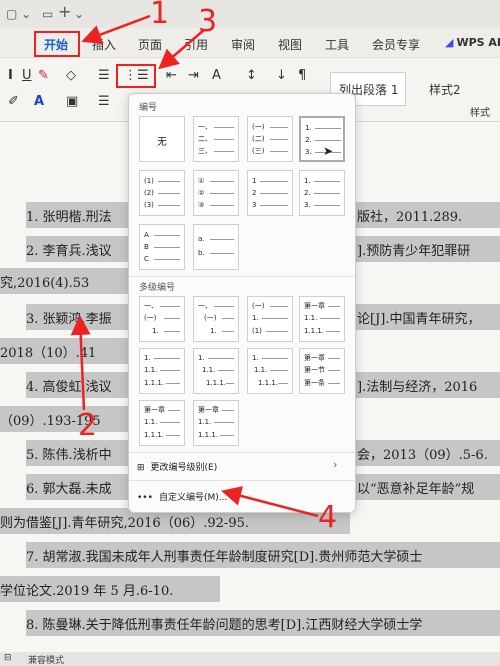 This screenshot has height=666, width=500. What do you see at coordinates (449, 42) in the screenshot?
I see `wps-ai-icon: ◢` at bounding box center [449, 42].